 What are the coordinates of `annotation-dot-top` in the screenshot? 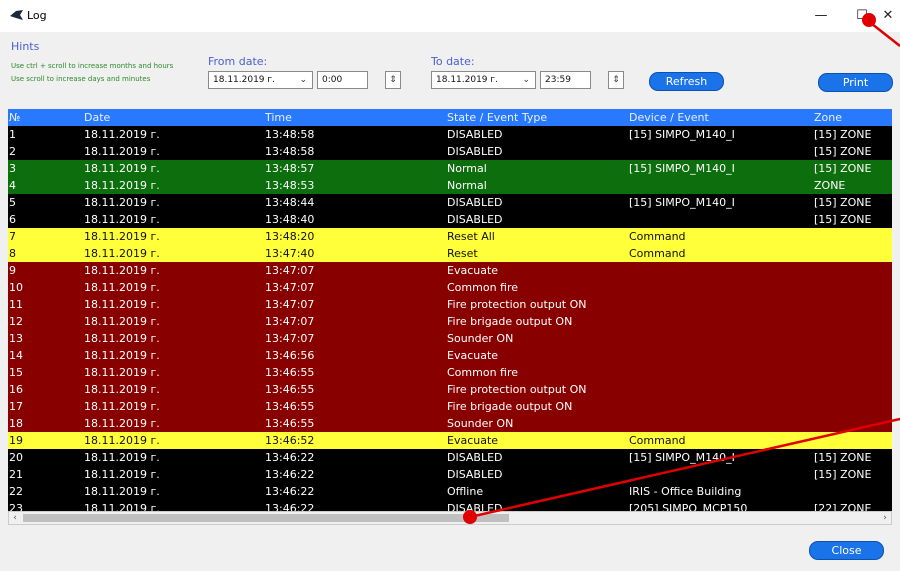 It's located at (869, 20).